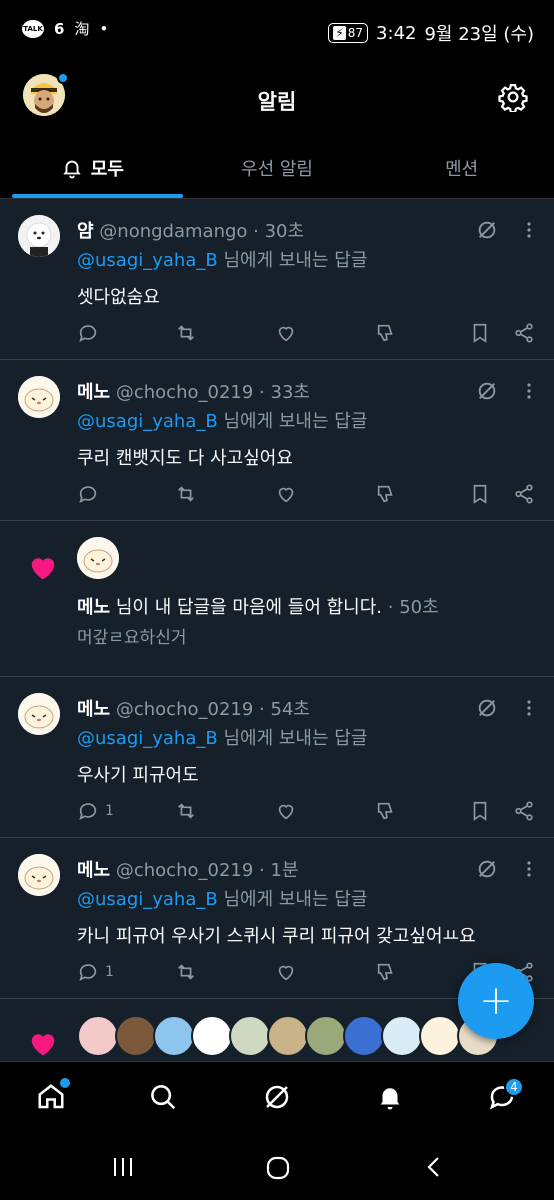 This screenshot has width=554, height=1200. Describe the element at coordinates (249, 607) in the screenshot. I see `like-message: 님이 내 답글을 마음에 들어 합니다.` at that location.